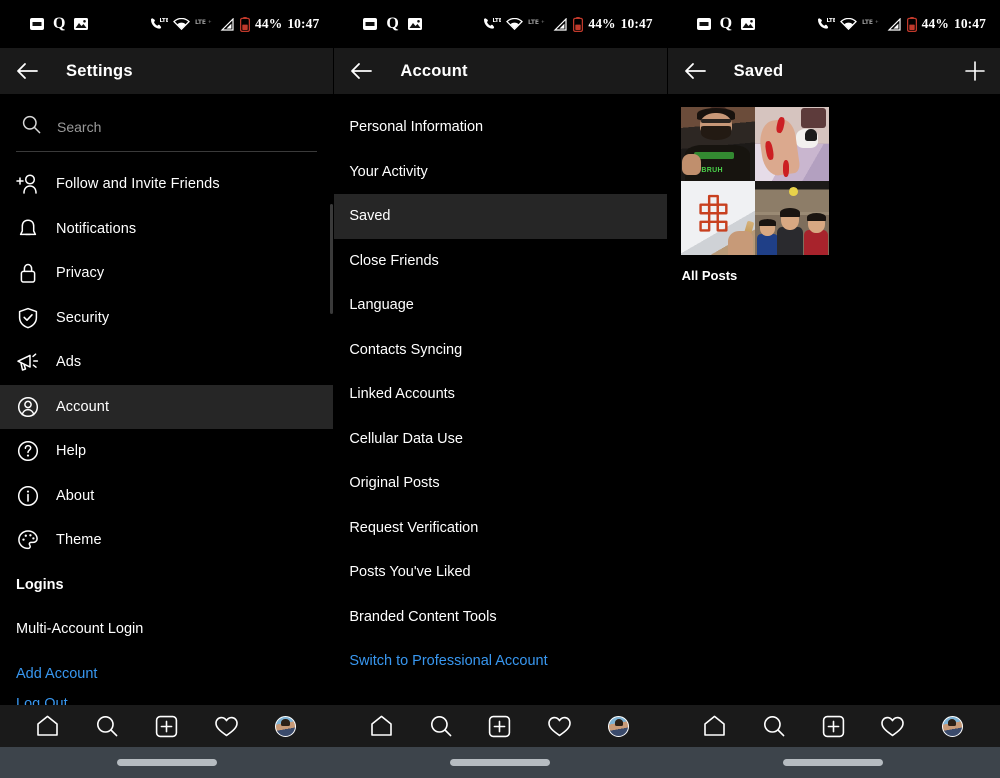 The image size is (1000, 778). What do you see at coordinates (234, 24) in the screenshot?
I see `status-system-icons: LTE LTE + 44% 10:47` at bounding box center [234, 24].